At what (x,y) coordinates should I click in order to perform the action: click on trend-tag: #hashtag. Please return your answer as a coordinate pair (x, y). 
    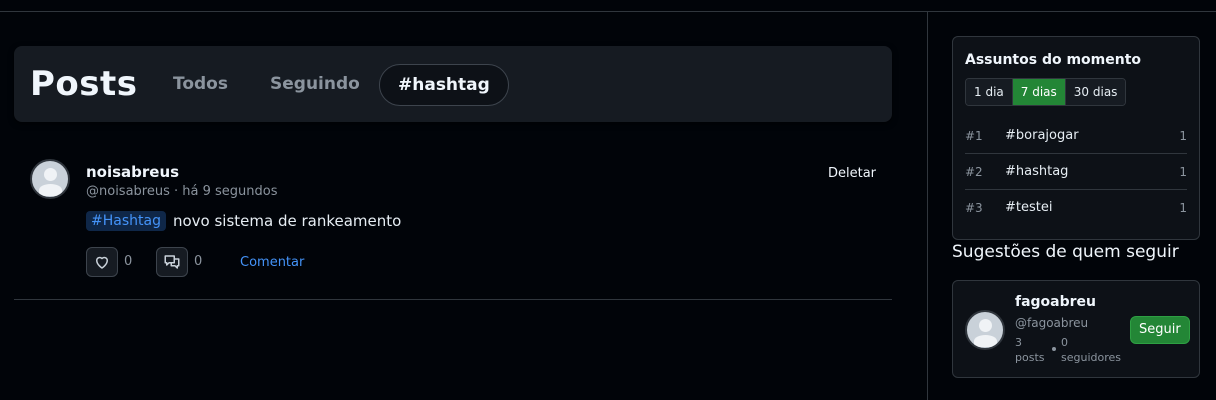
    Looking at the image, I should click on (1036, 171).